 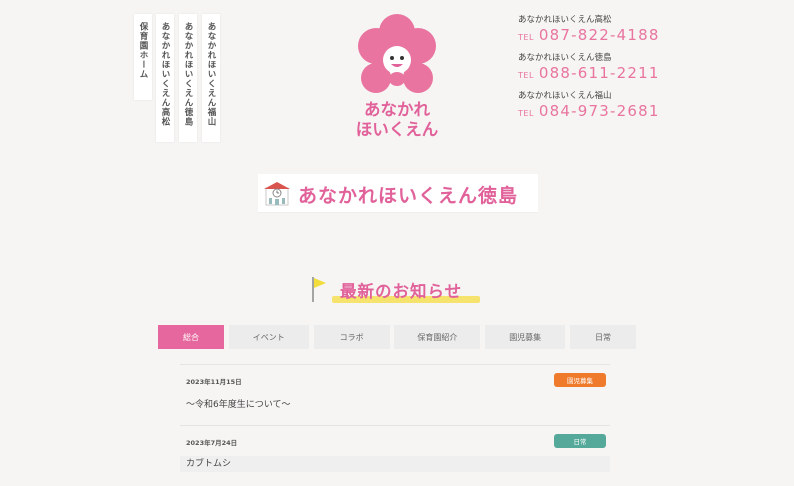 What do you see at coordinates (188, 74) in the screenshot?
I see `nav-tokushima-label: あなかれほいくえん徳島` at bounding box center [188, 74].